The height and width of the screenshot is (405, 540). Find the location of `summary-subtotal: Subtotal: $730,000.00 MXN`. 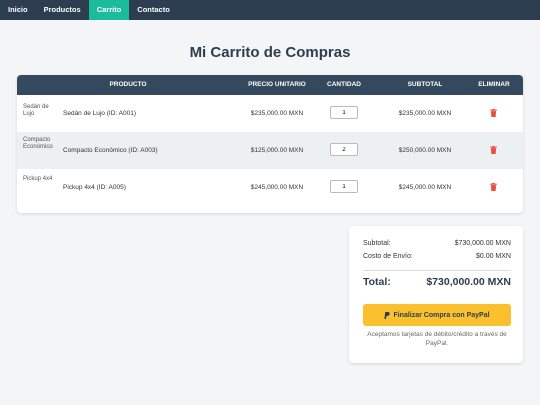

summary-subtotal: Subtotal: $730,000.00 MXN is located at coordinates (437, 243).